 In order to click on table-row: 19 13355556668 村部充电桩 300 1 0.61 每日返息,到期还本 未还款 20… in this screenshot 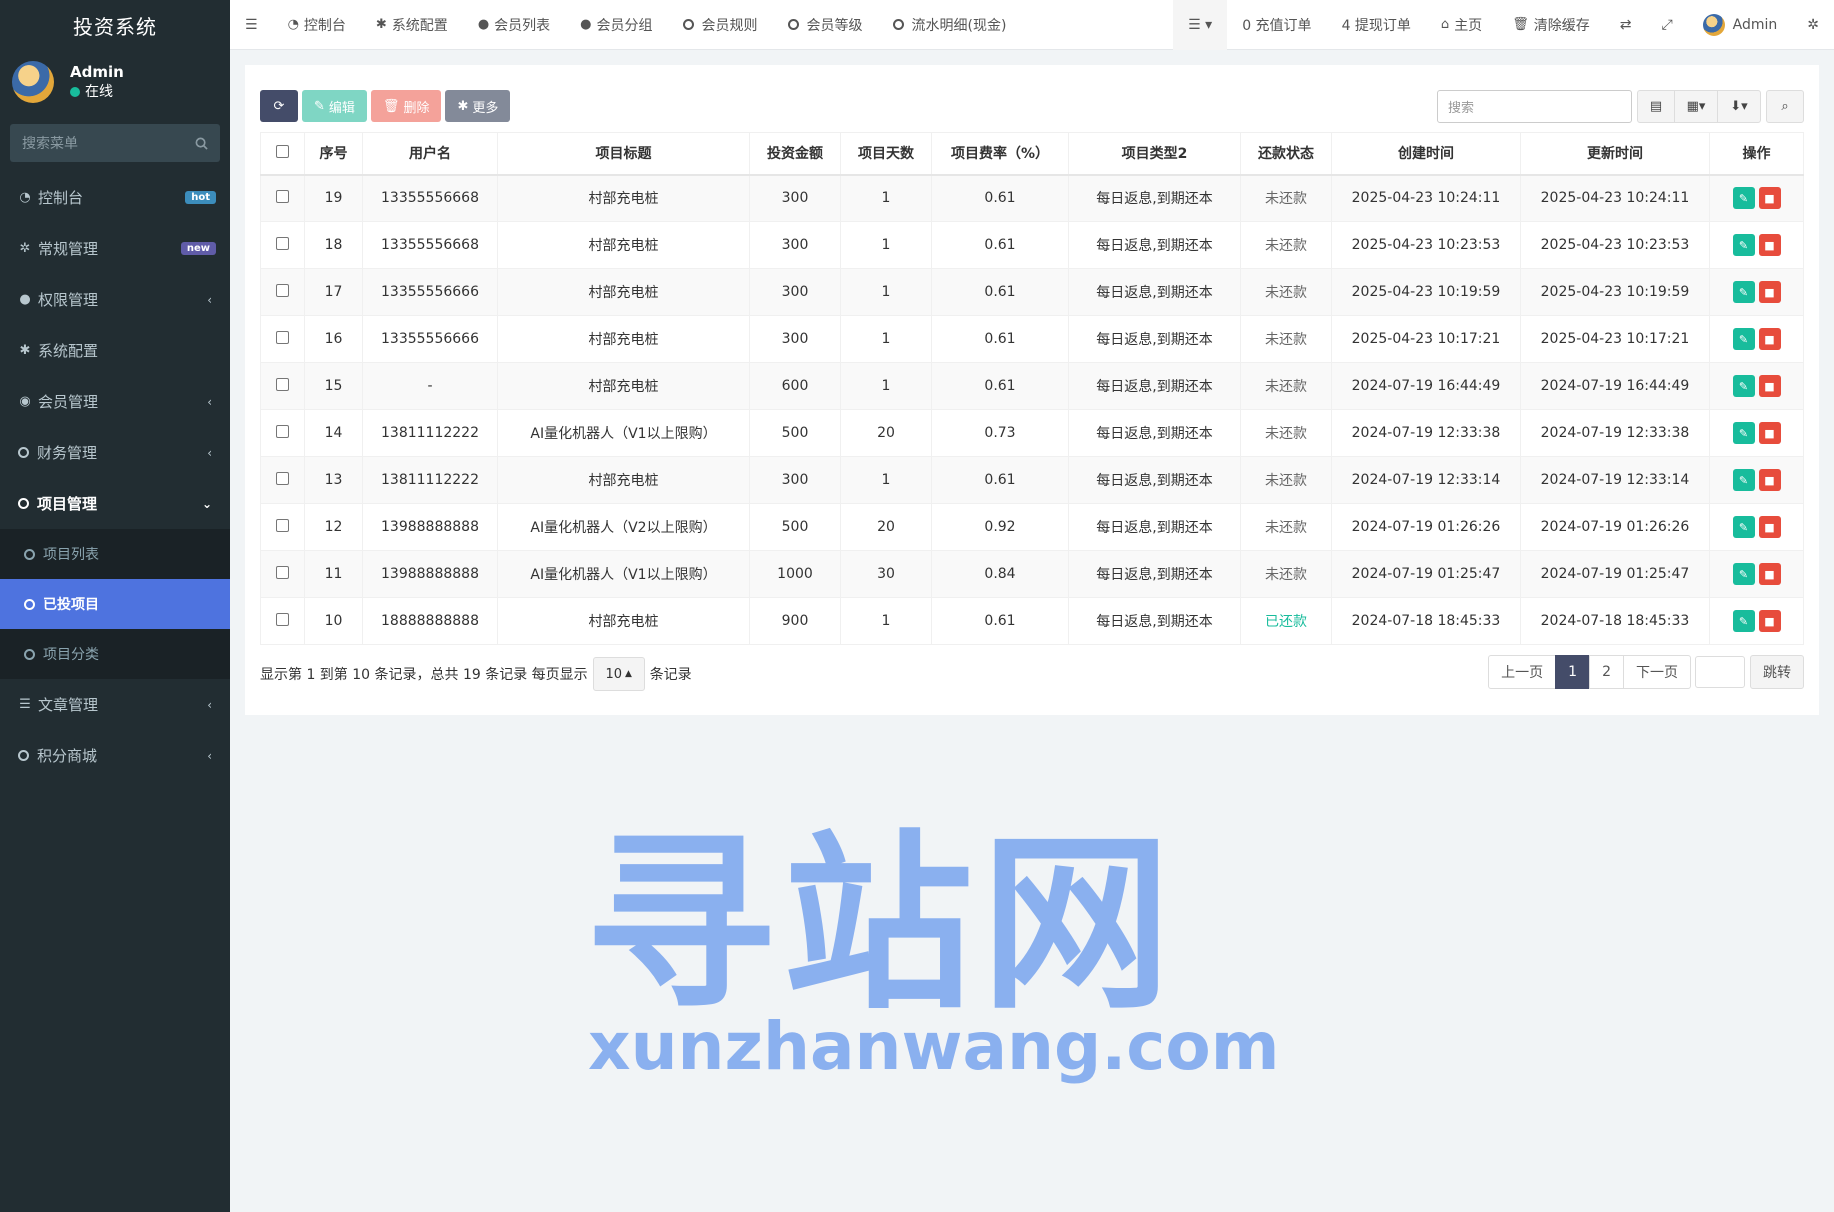, I will do `click(1032, 198)`.